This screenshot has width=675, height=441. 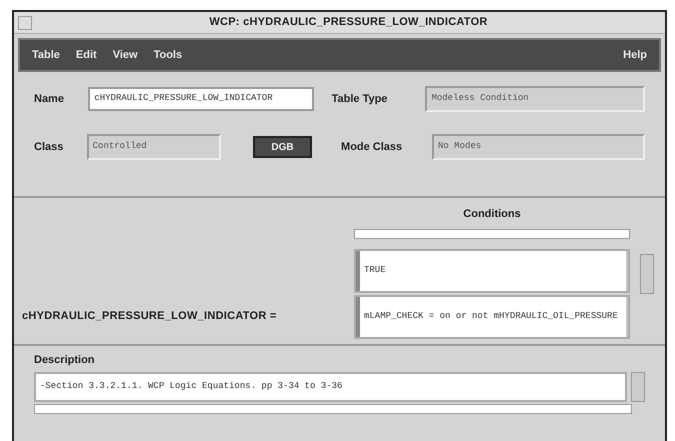 What do you see at coordinates (46, 55) in the screenshot?
I see `menu-item: Table` at bounding box center [46, 55].